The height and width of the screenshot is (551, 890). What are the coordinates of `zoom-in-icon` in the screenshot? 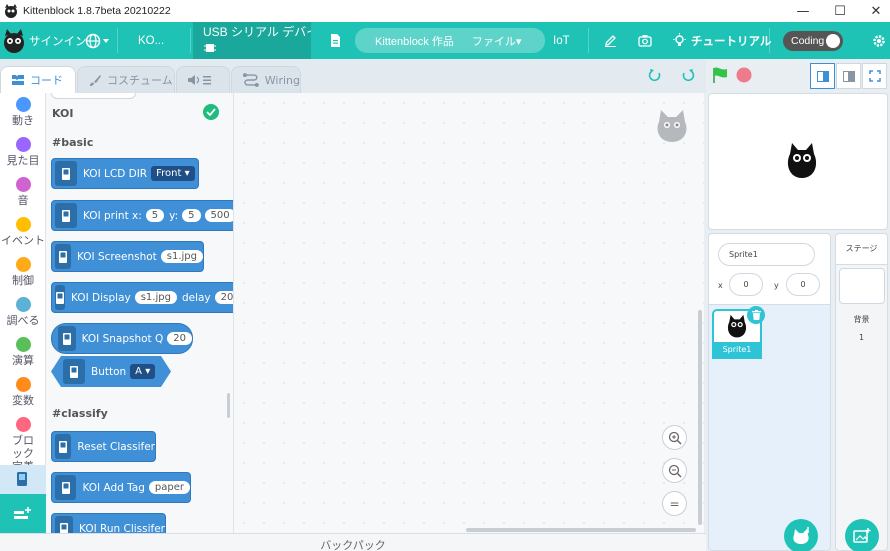 It's located at (675, 438).